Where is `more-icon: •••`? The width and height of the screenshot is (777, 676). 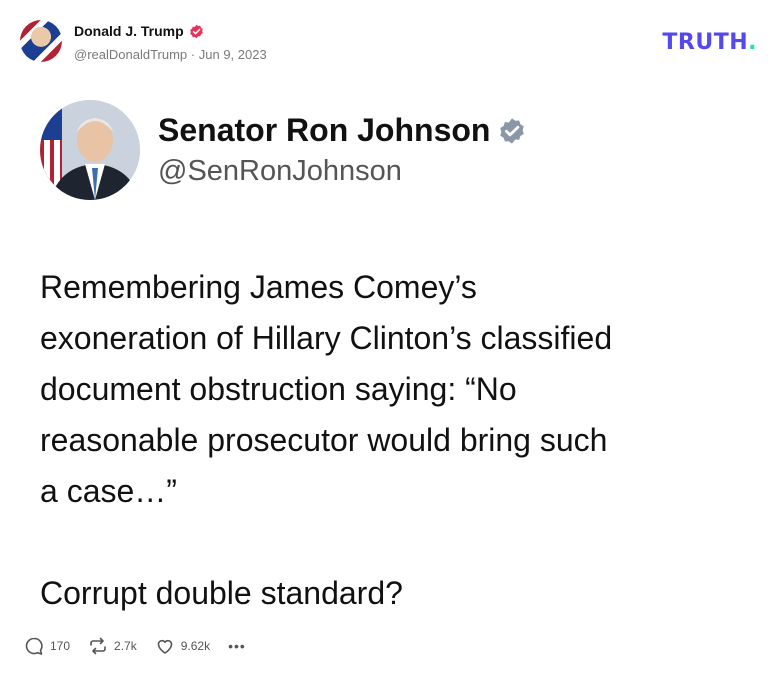 more-icon: ••• is located at coordinates (237, 646).